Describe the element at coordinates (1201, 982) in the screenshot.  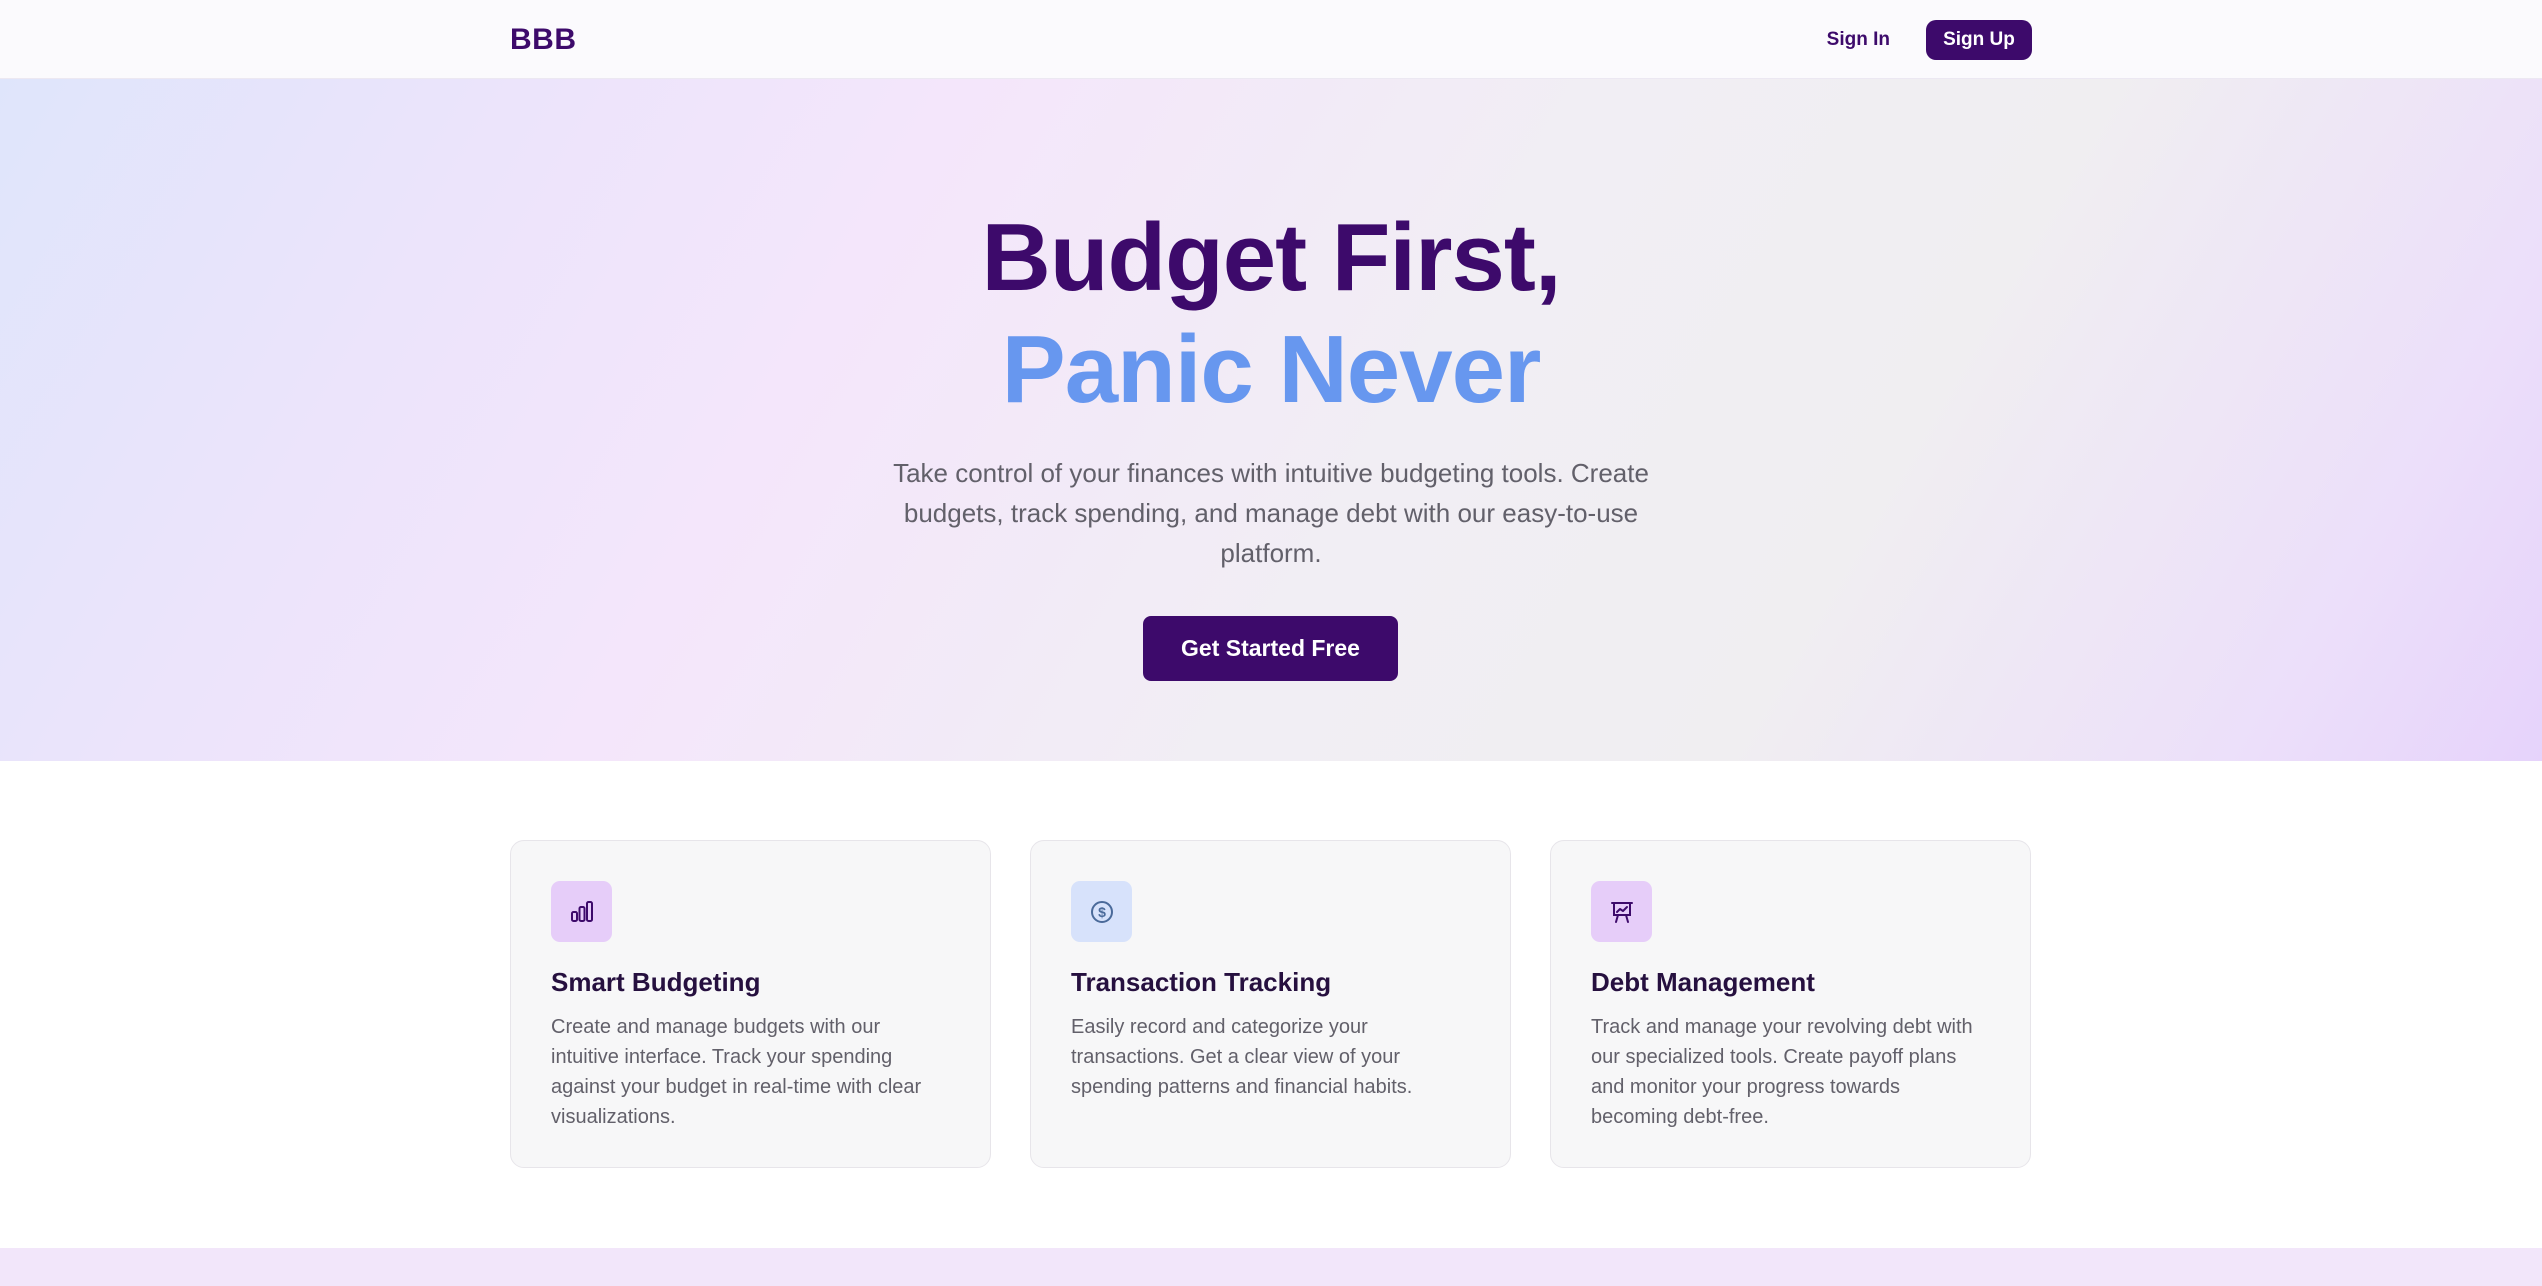
I see `feature-title: Transaction Tracking` at that location.